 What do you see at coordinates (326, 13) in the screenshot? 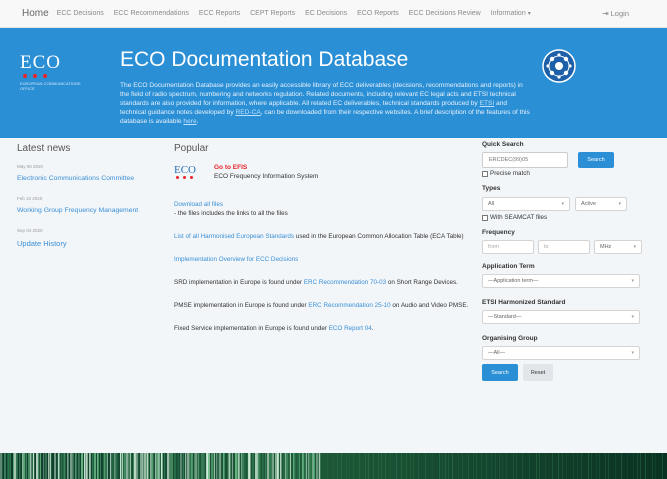
I see `nav-ec-decisions: EC Decisions` at bounding box center [326, 13].